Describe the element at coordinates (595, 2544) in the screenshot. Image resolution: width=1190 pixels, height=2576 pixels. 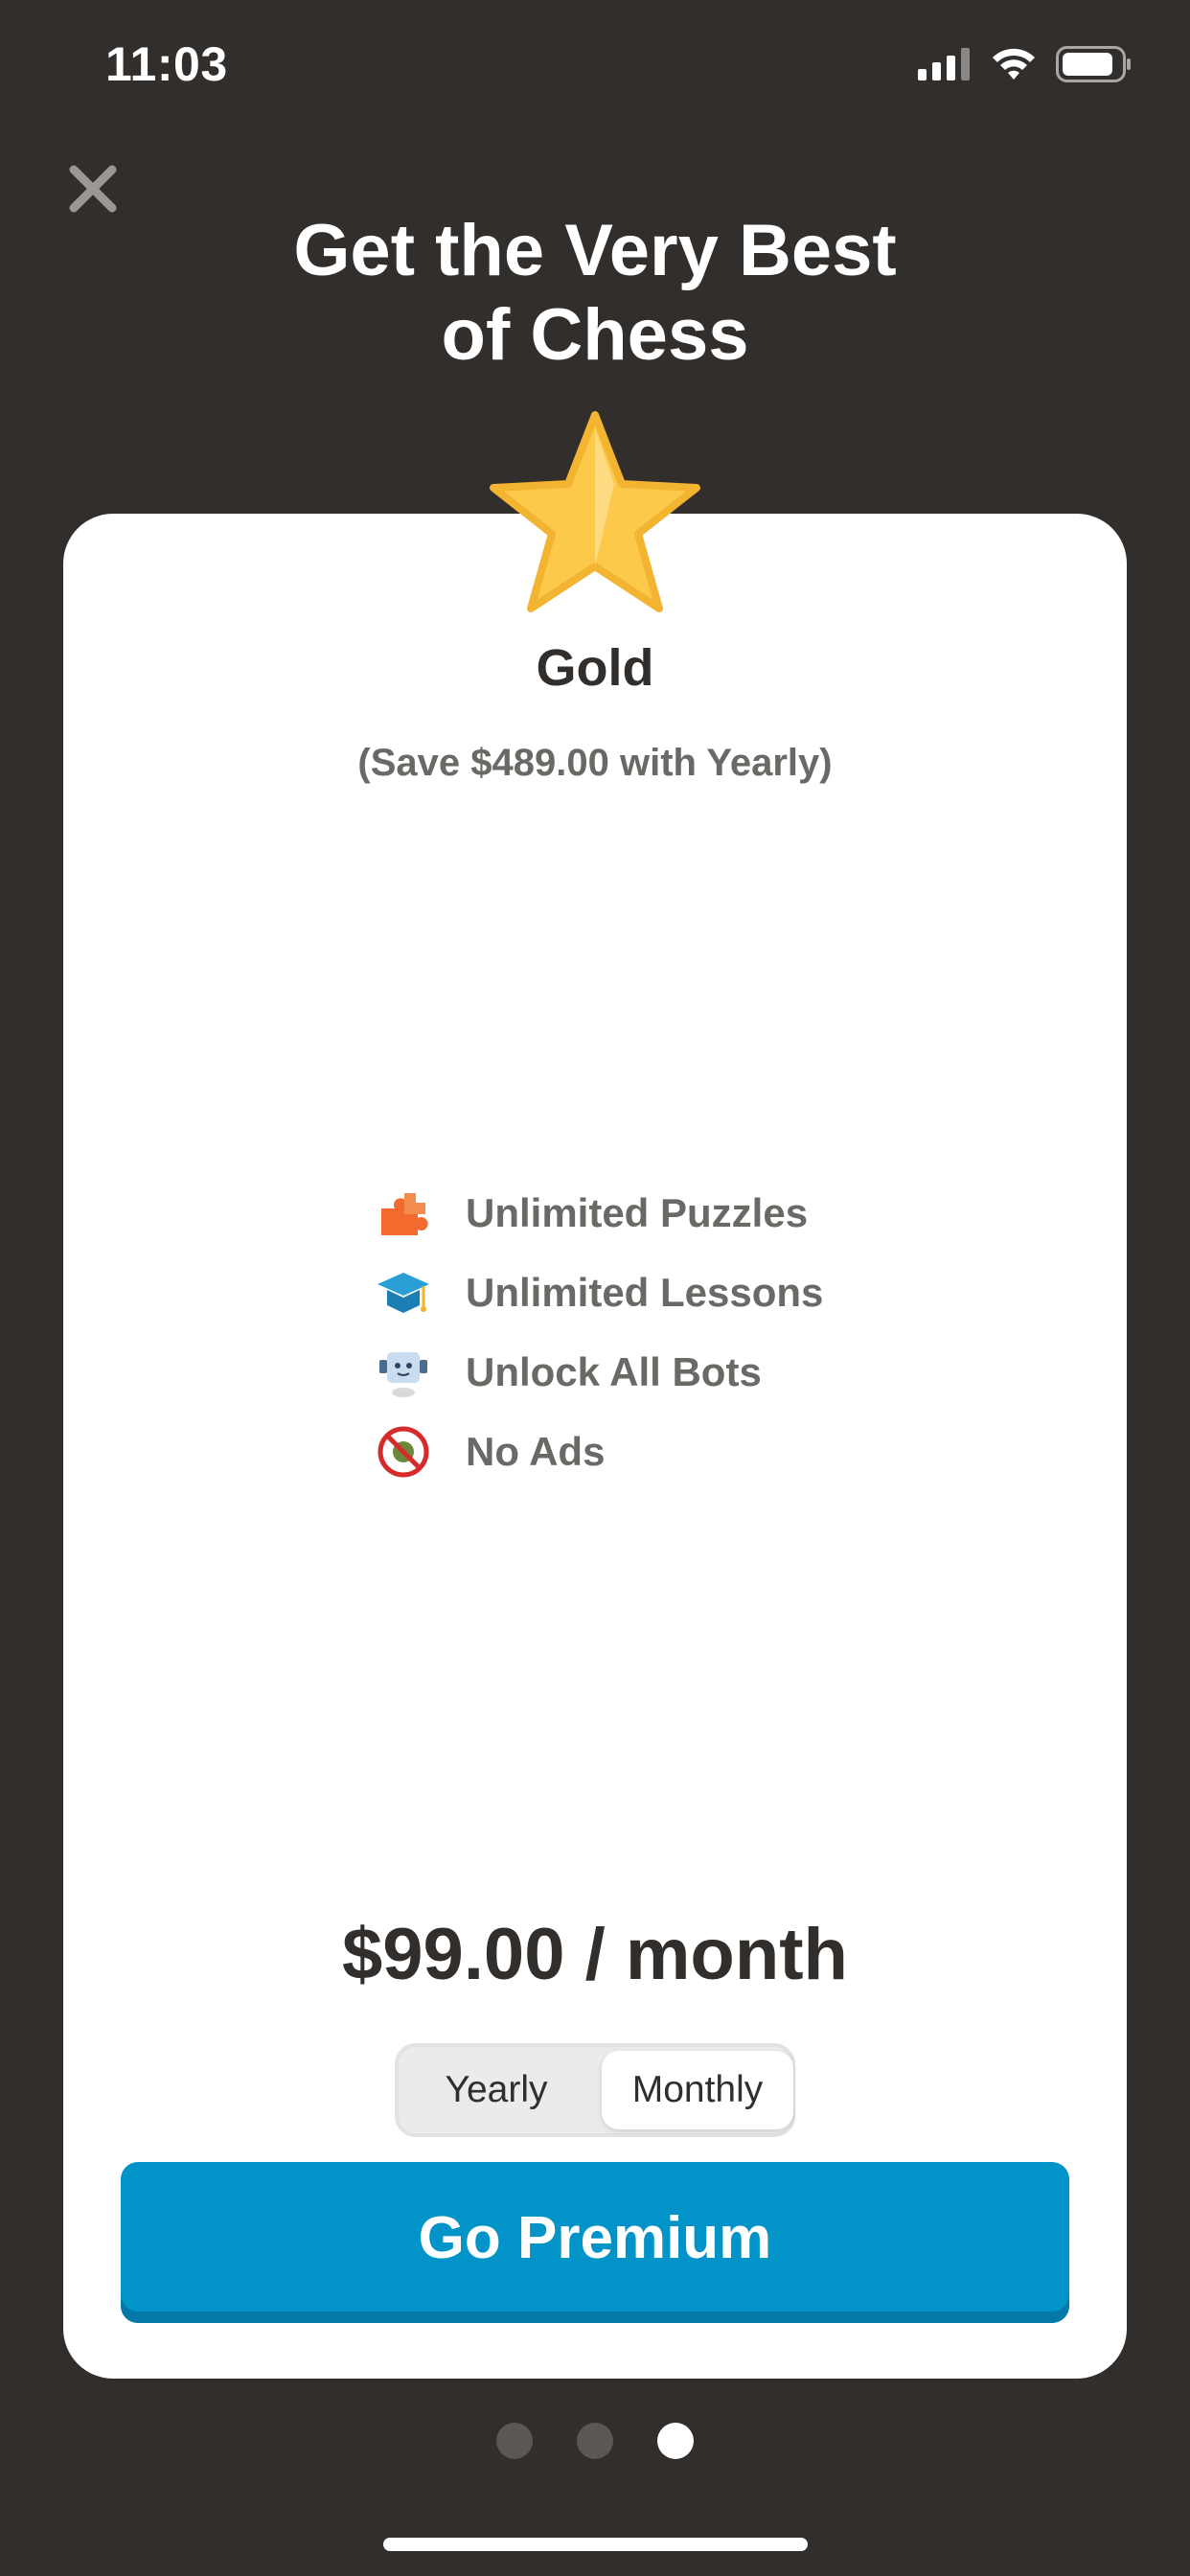
I see `home-indicator` at that location.